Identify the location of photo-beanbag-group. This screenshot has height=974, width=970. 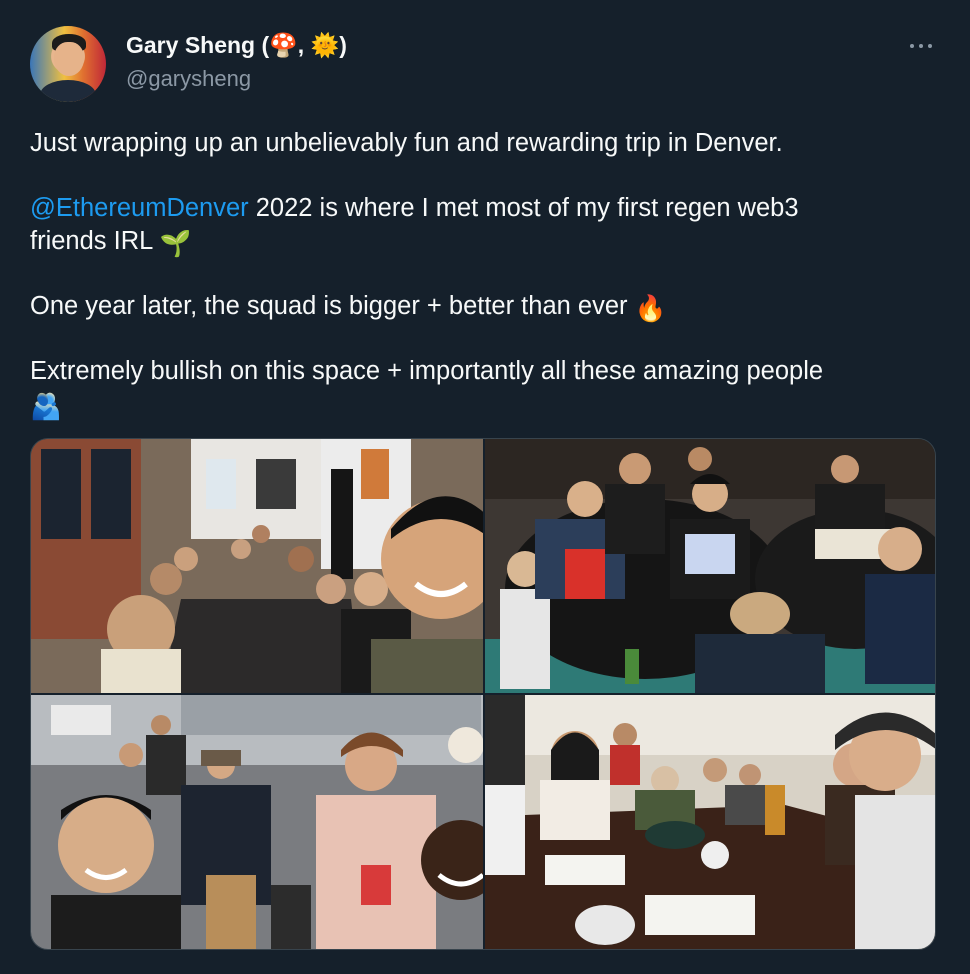
(710, 566).